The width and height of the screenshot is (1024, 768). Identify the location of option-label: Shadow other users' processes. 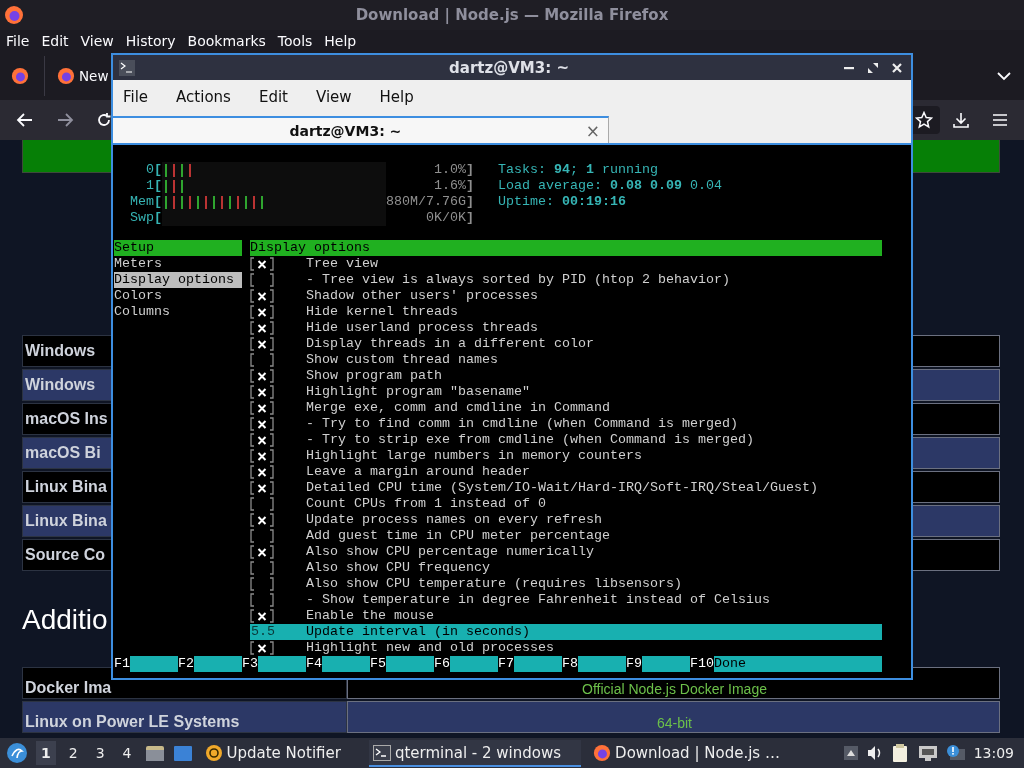
(422, 296).